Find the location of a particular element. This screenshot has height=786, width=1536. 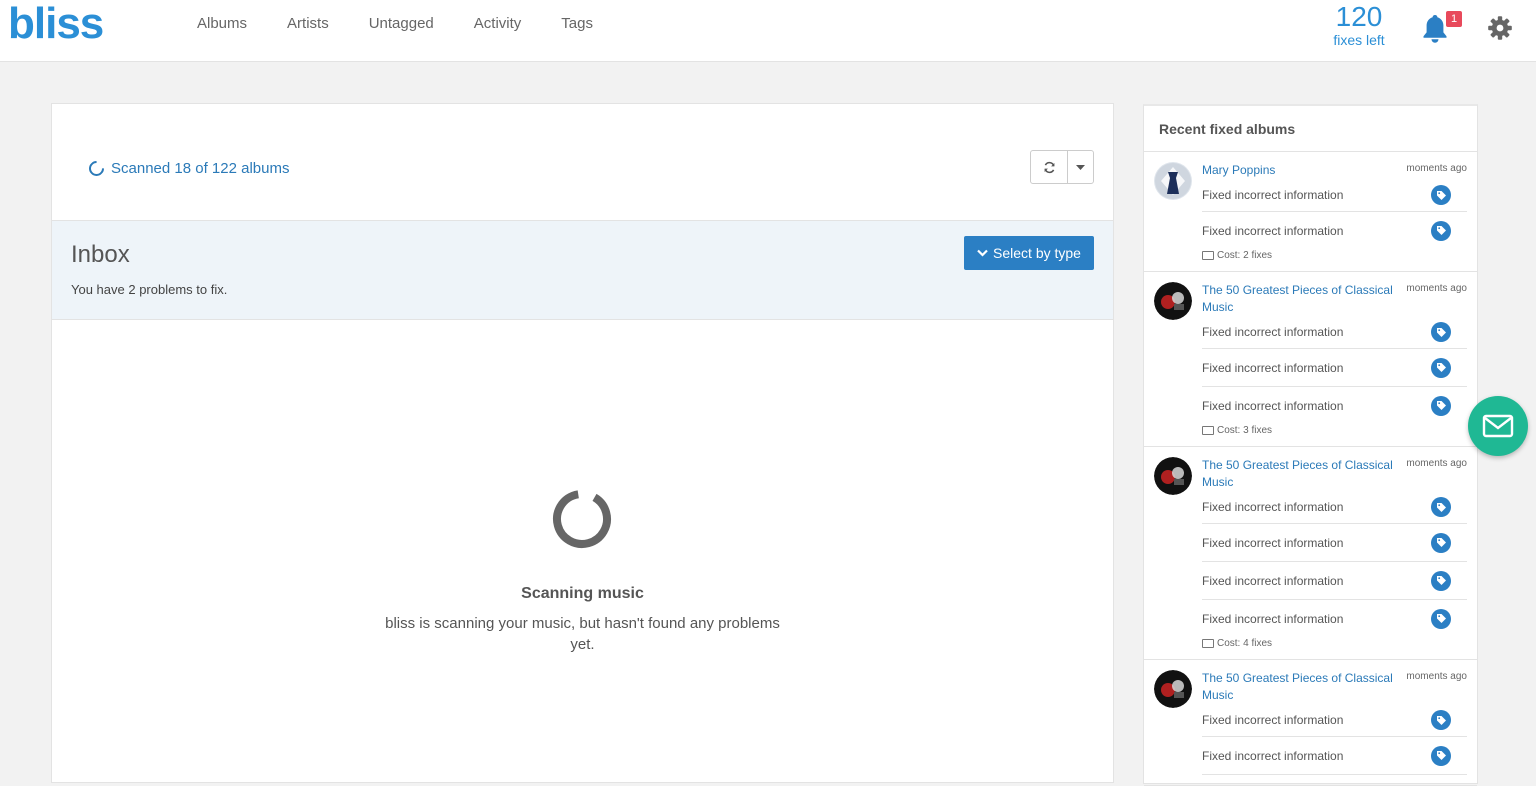

gear-icon is located at coordinates (1500, 28).